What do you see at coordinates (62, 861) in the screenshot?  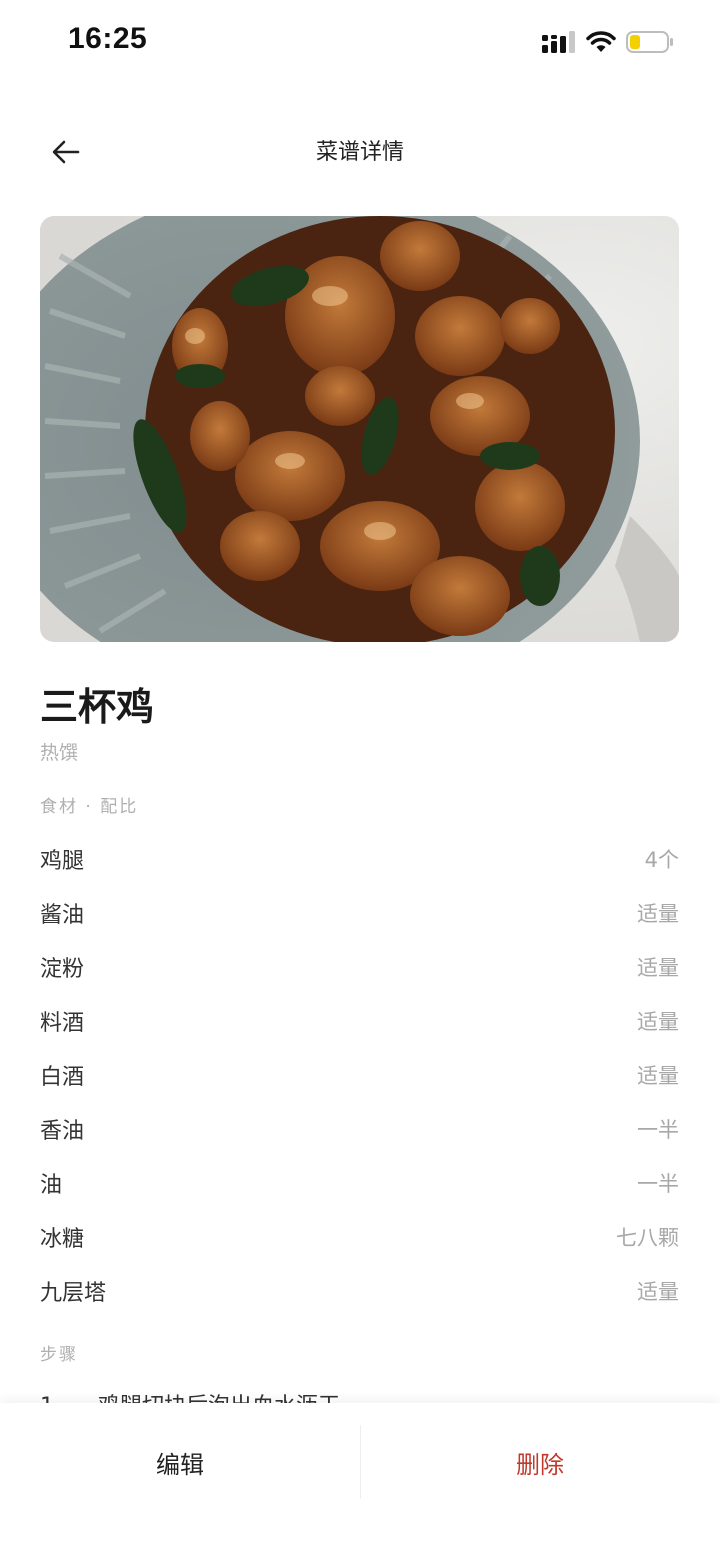 I see `ingredient-name: 鸡腿` at bounding box center [62, 861].